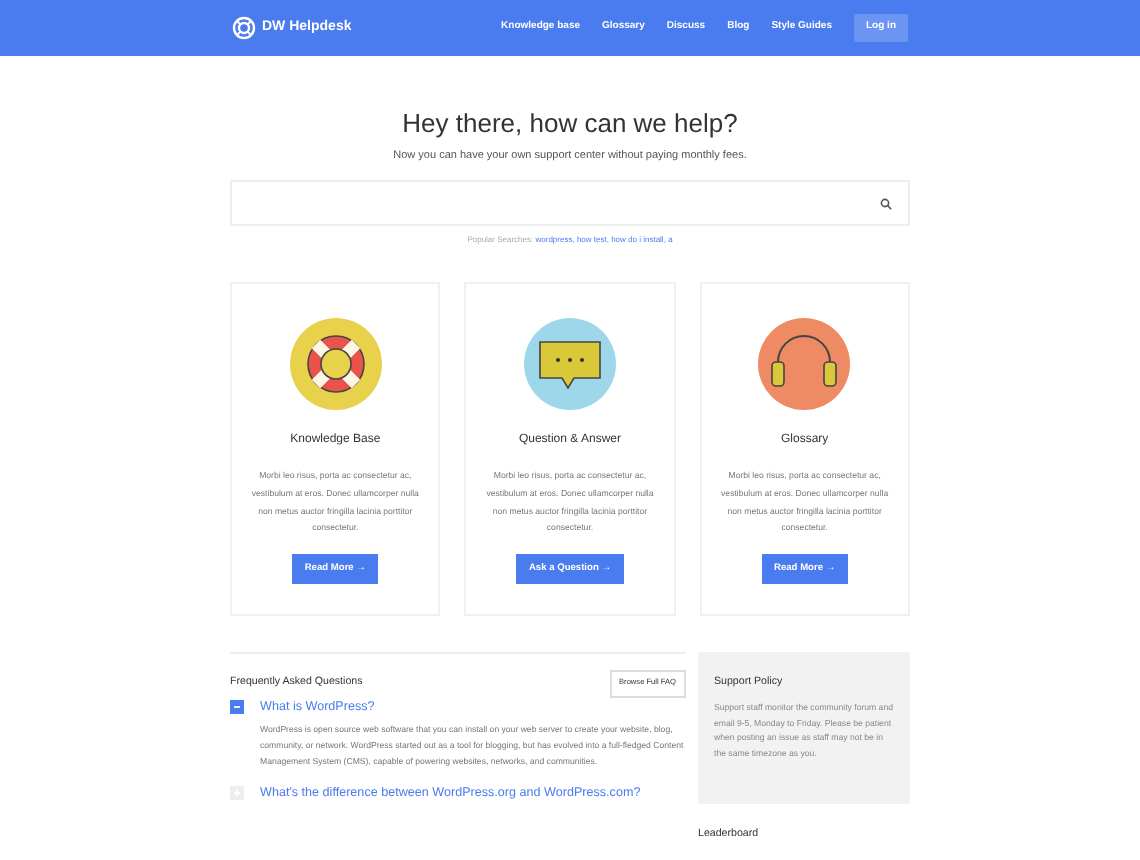 The image size is (1140, 860). I want to click on collapse-icon, so click(237, 707).